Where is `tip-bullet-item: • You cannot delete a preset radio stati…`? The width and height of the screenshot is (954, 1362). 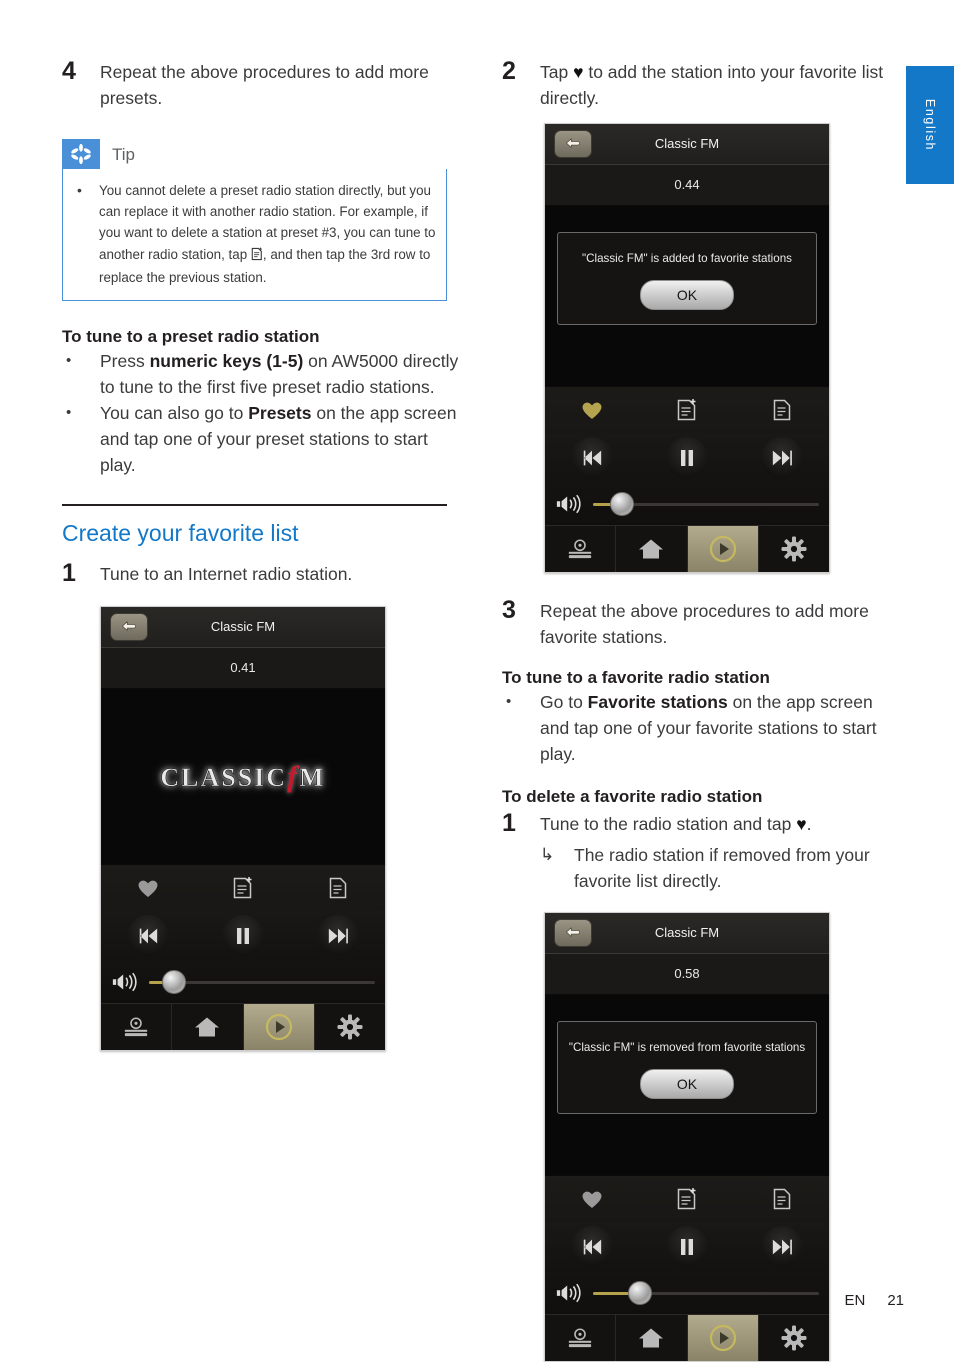 tip-bullet-item: • You cannot delete a preset radio stati… is located at coordinates (254, 234).